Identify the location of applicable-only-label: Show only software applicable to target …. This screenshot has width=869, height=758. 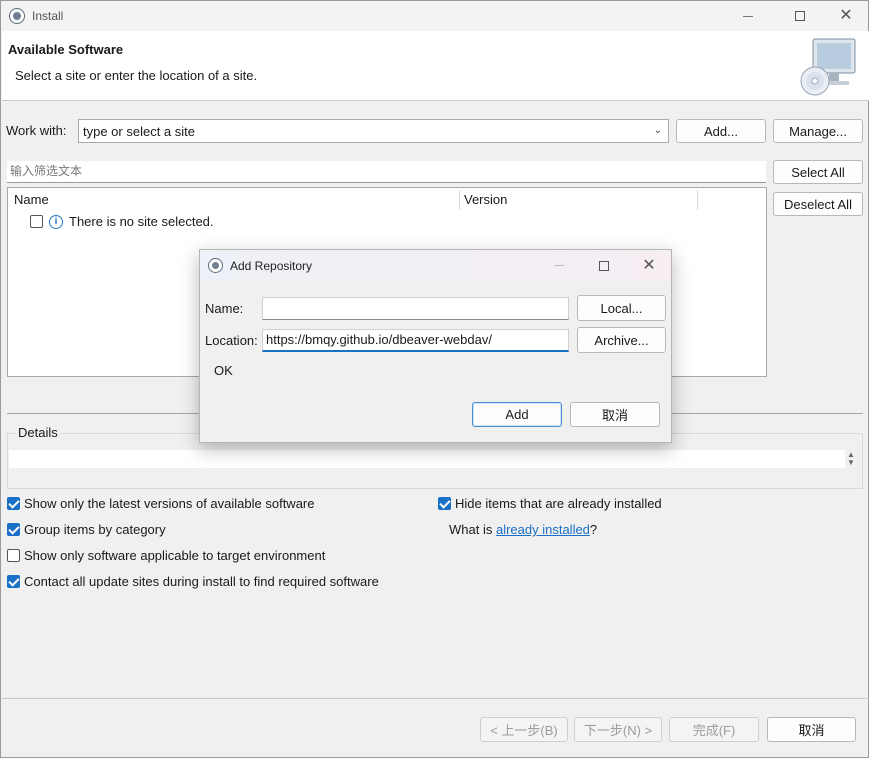
(175, 555).